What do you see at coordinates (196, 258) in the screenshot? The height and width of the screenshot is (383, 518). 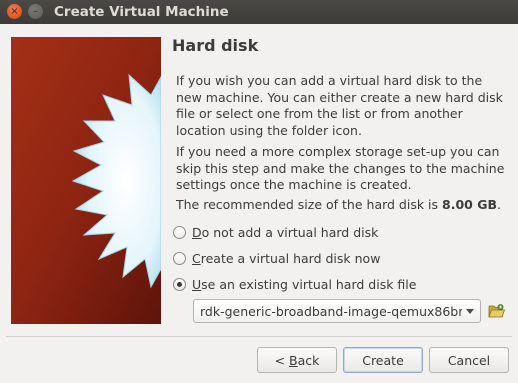 I see `radio-create-disk-mnemonic: C` at bounding box center [196, 258].